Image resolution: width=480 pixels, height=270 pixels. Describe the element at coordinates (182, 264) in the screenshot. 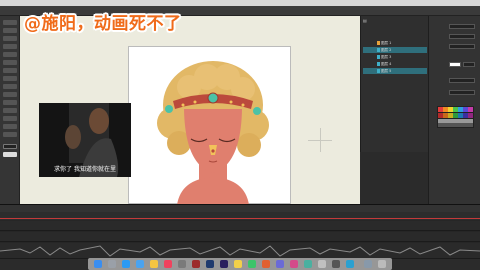

I see `settings-icon` at that location.